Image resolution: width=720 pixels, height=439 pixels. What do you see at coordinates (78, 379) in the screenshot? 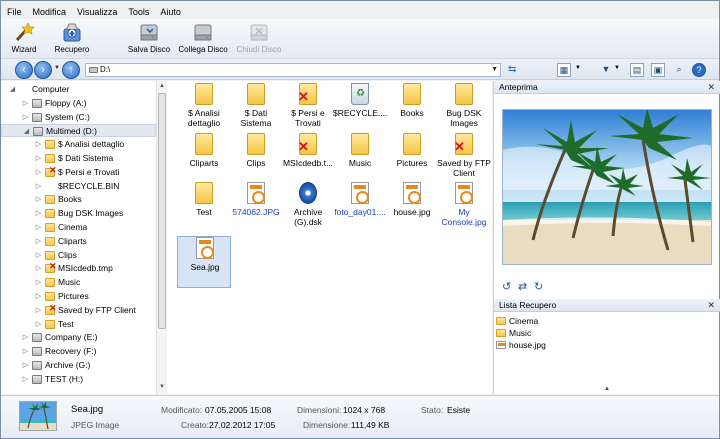
I see `tree-item: ▷ TEST (H:)` at bounding box center [78, 379].